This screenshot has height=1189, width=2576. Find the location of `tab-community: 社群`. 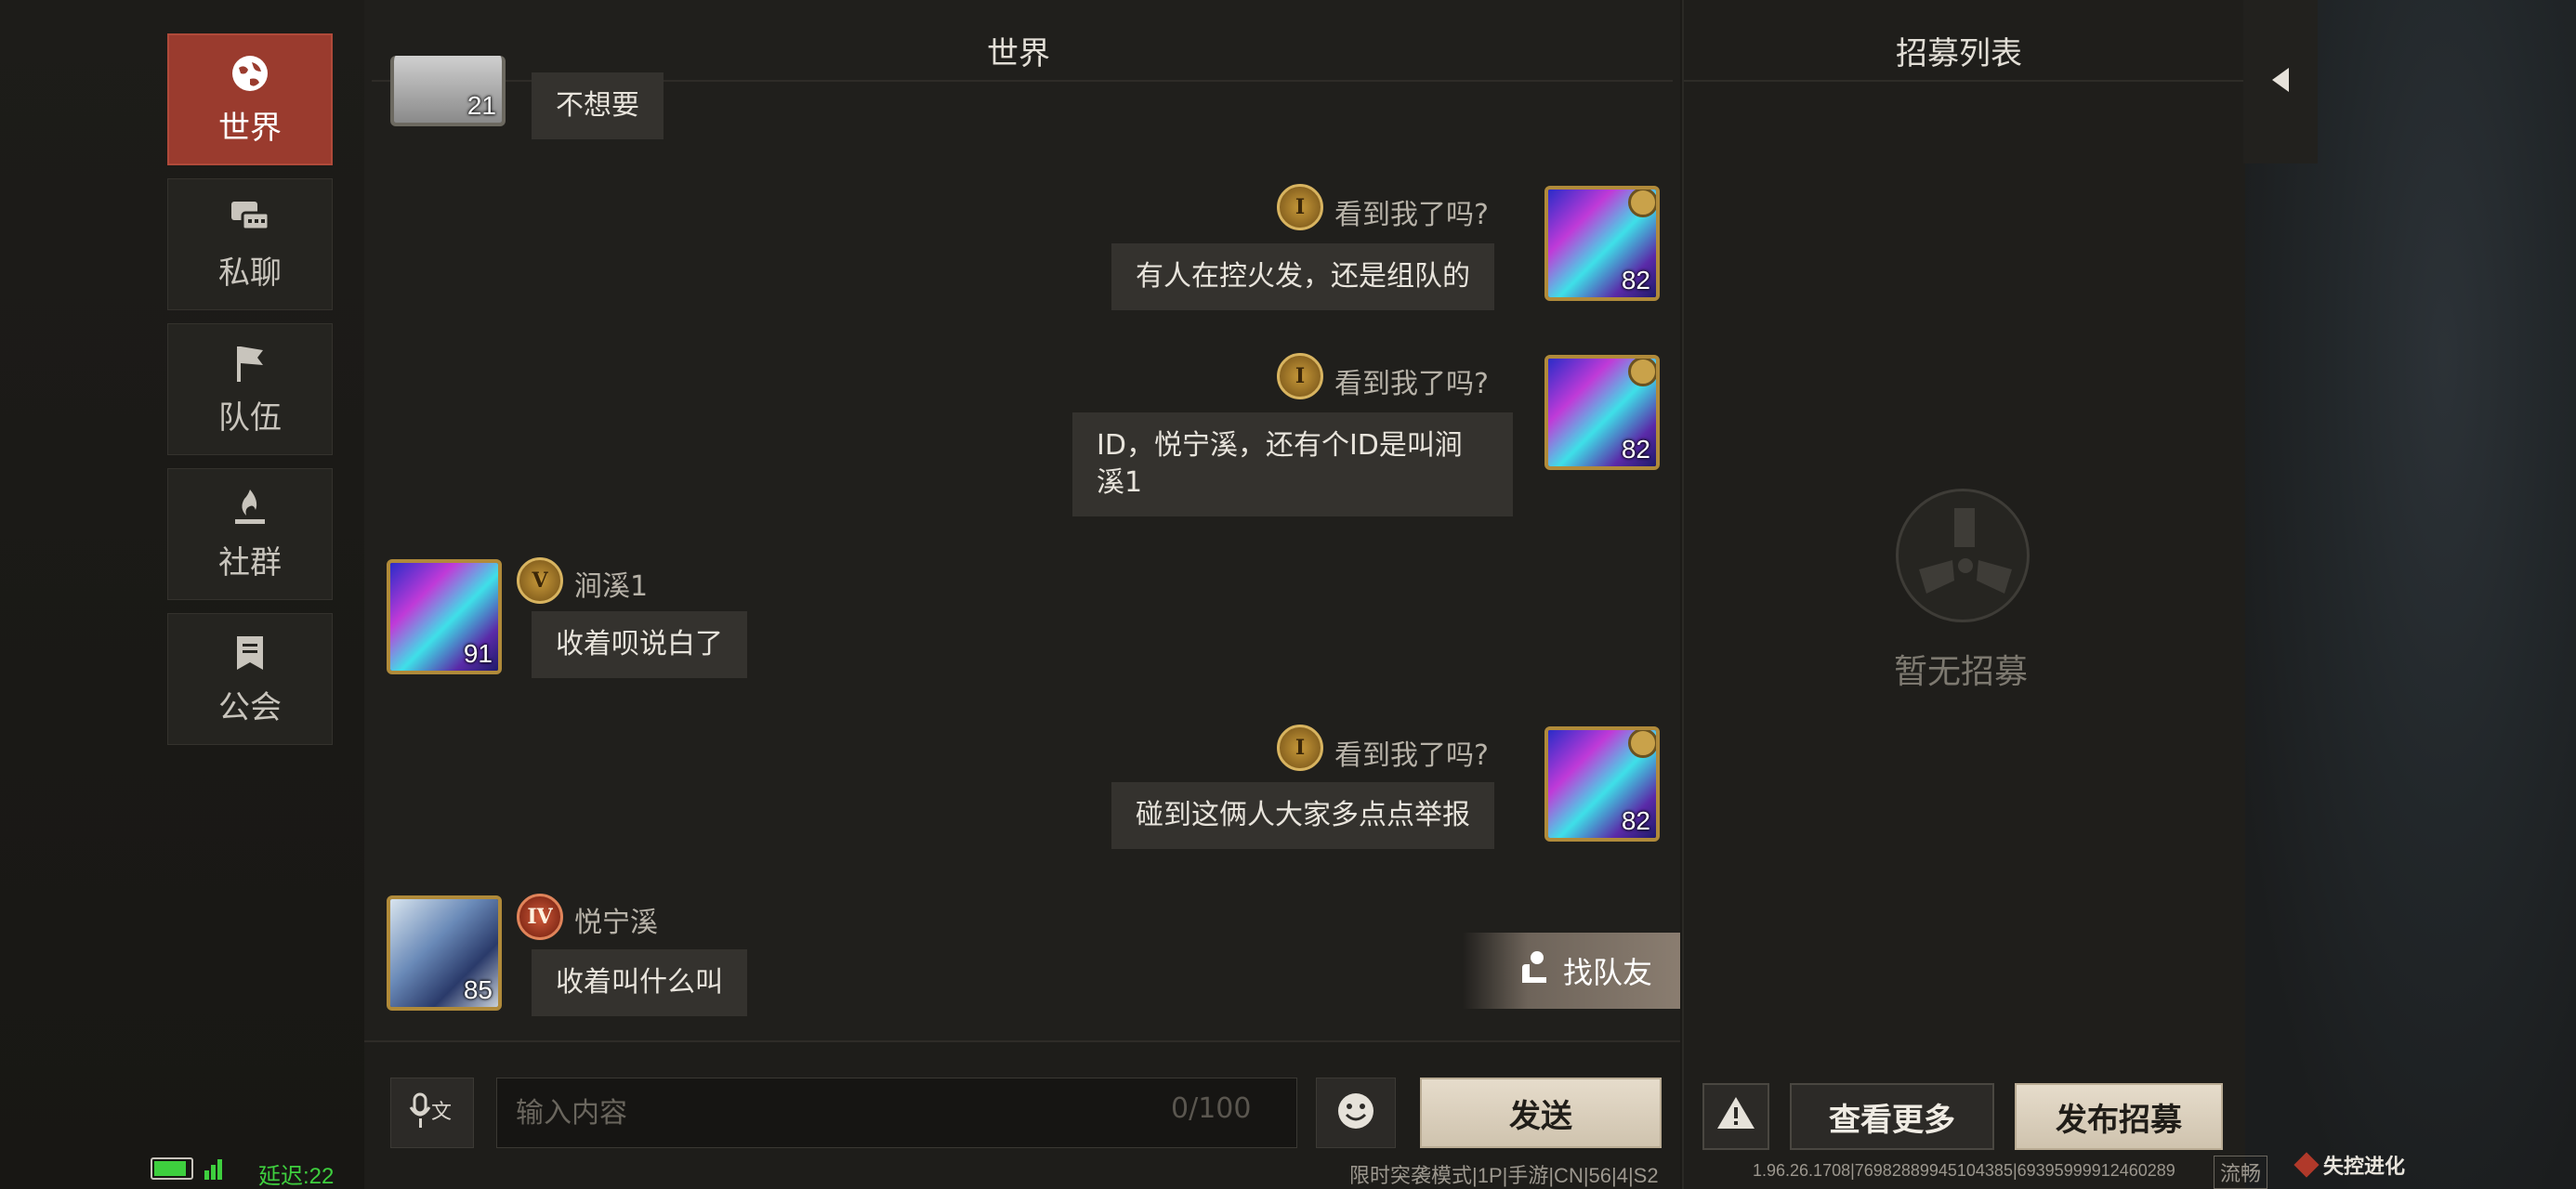

tab-community: 社群 is located at coordinates (250, 534).